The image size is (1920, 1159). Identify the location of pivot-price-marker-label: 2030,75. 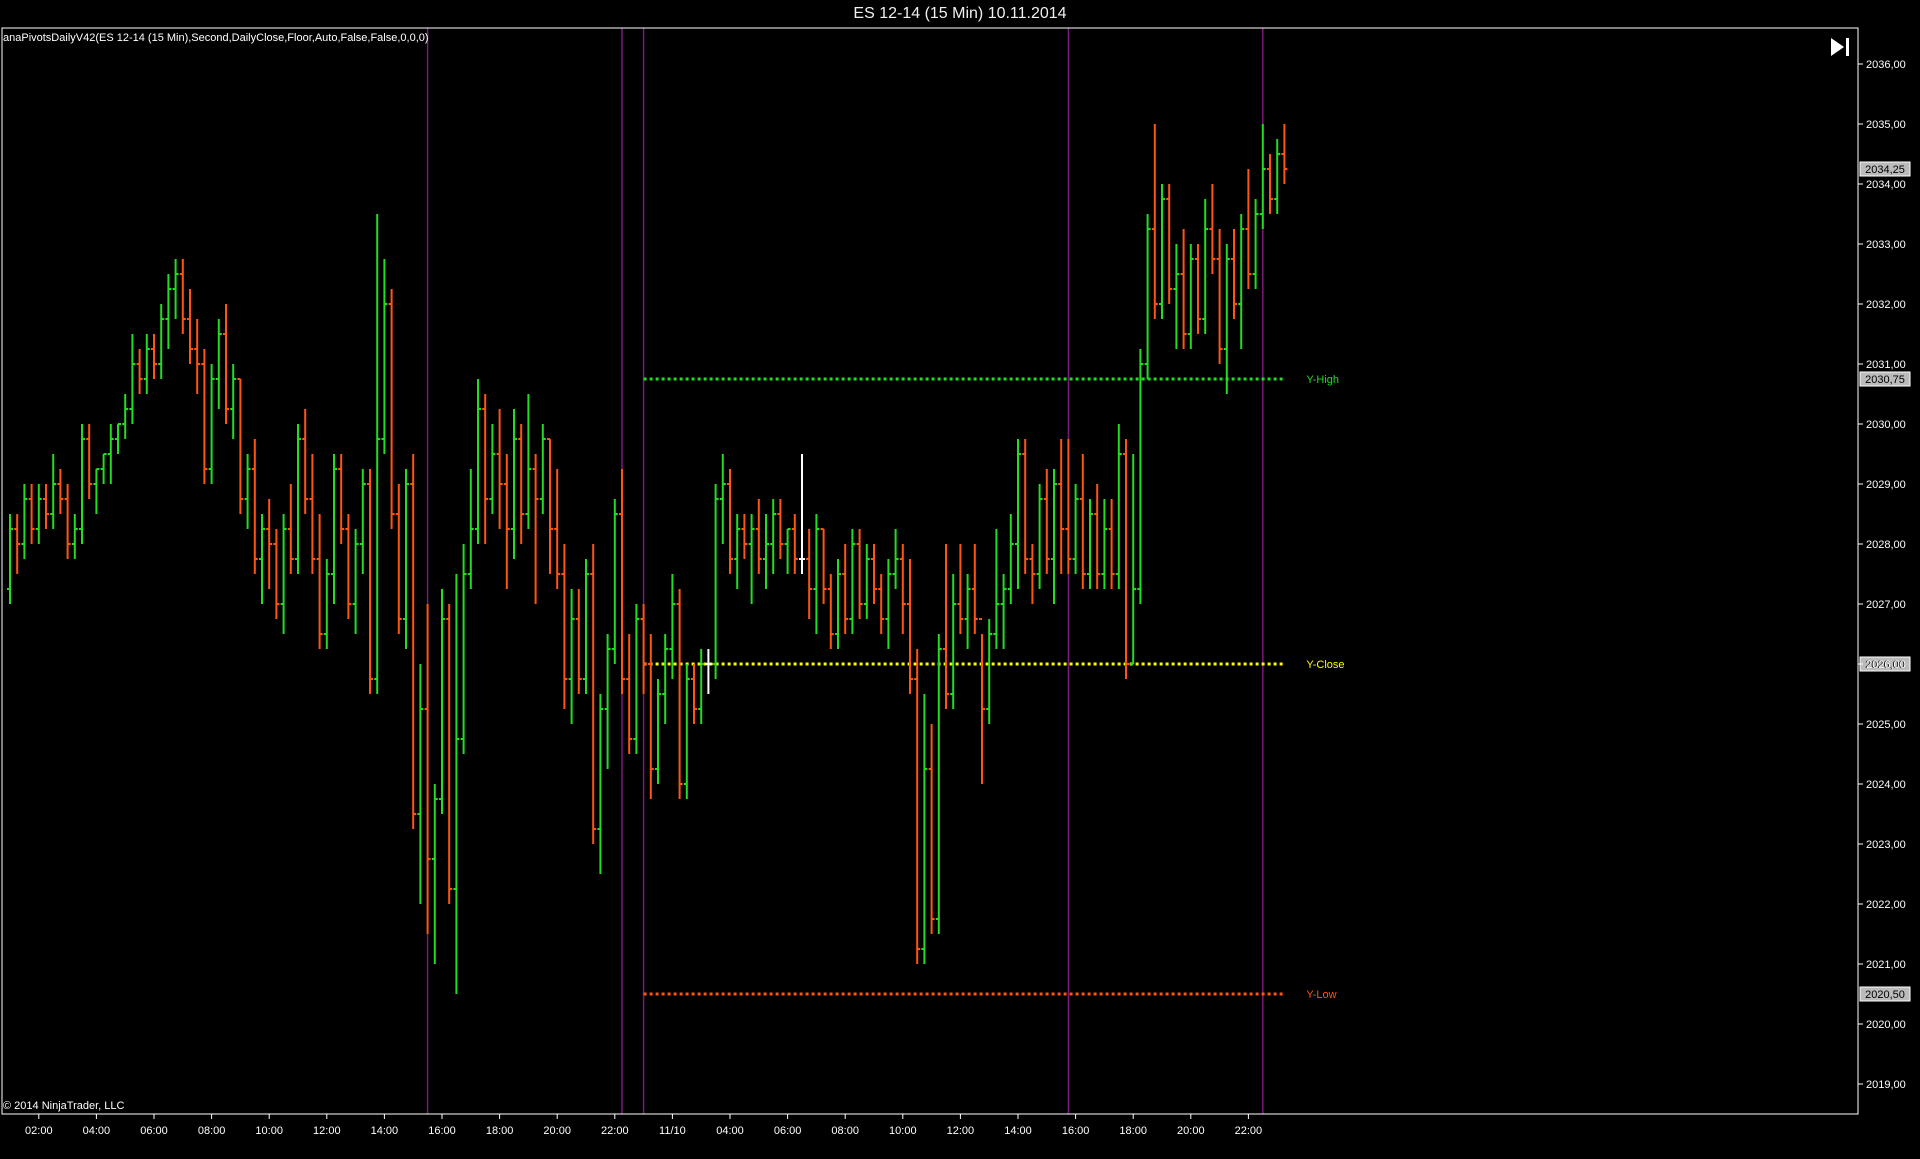
(1885, 380).